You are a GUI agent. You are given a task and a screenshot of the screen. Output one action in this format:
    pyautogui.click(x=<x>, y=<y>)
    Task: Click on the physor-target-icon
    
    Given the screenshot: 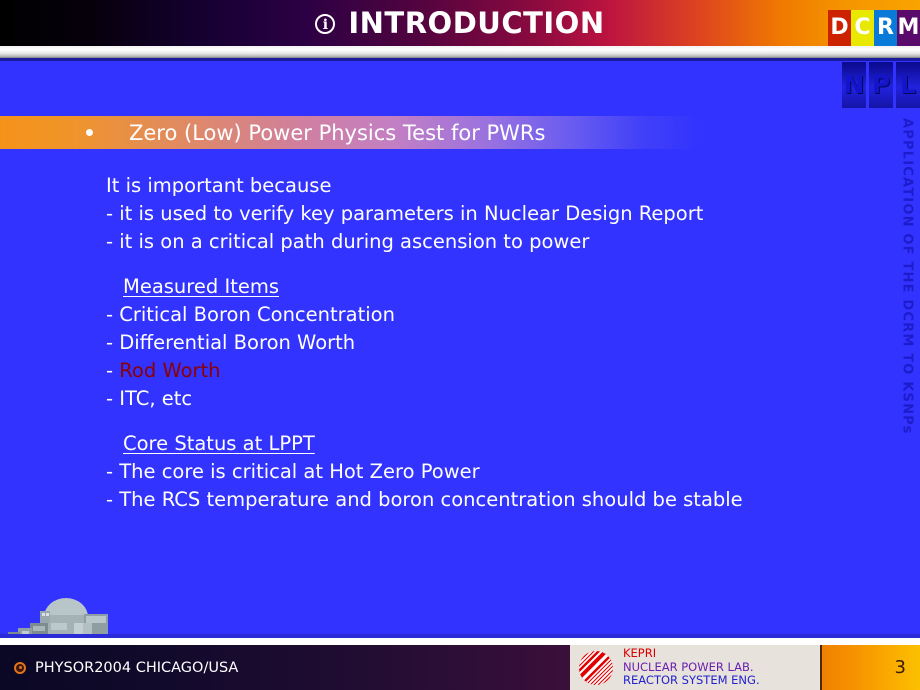 What is the action you would take?
    pyautogui.click(x=20, y=667)
    